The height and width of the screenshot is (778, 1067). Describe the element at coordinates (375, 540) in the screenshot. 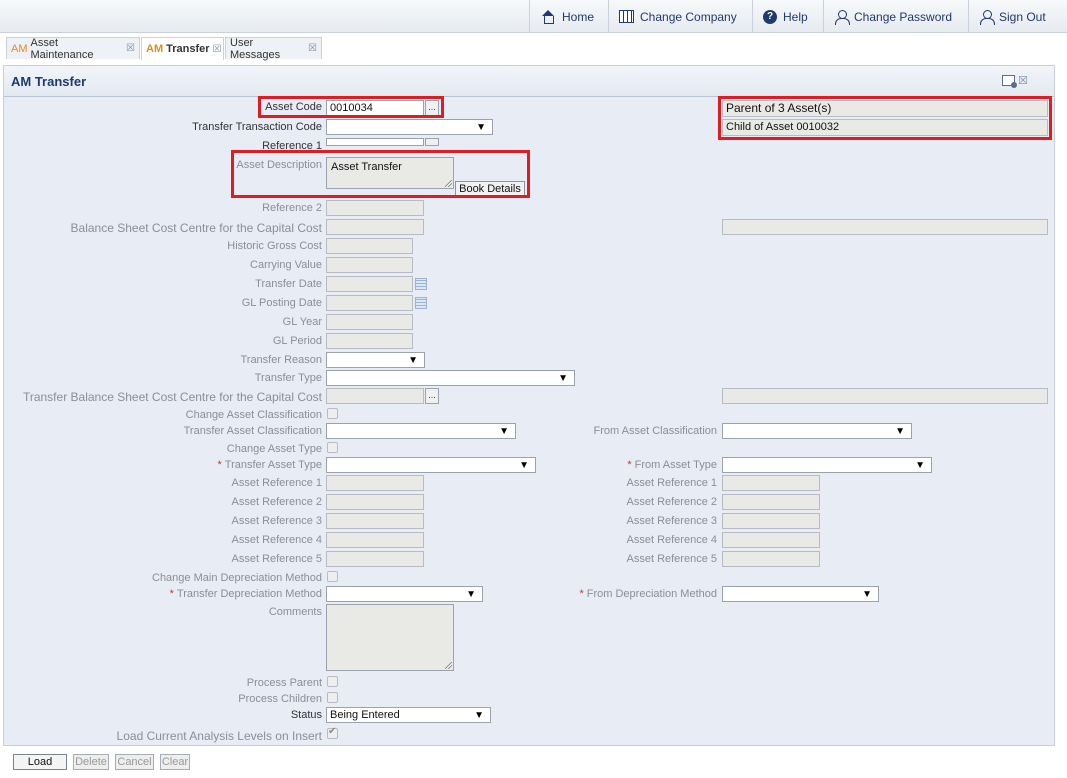

I see `asset-reference-4-input` at that location.